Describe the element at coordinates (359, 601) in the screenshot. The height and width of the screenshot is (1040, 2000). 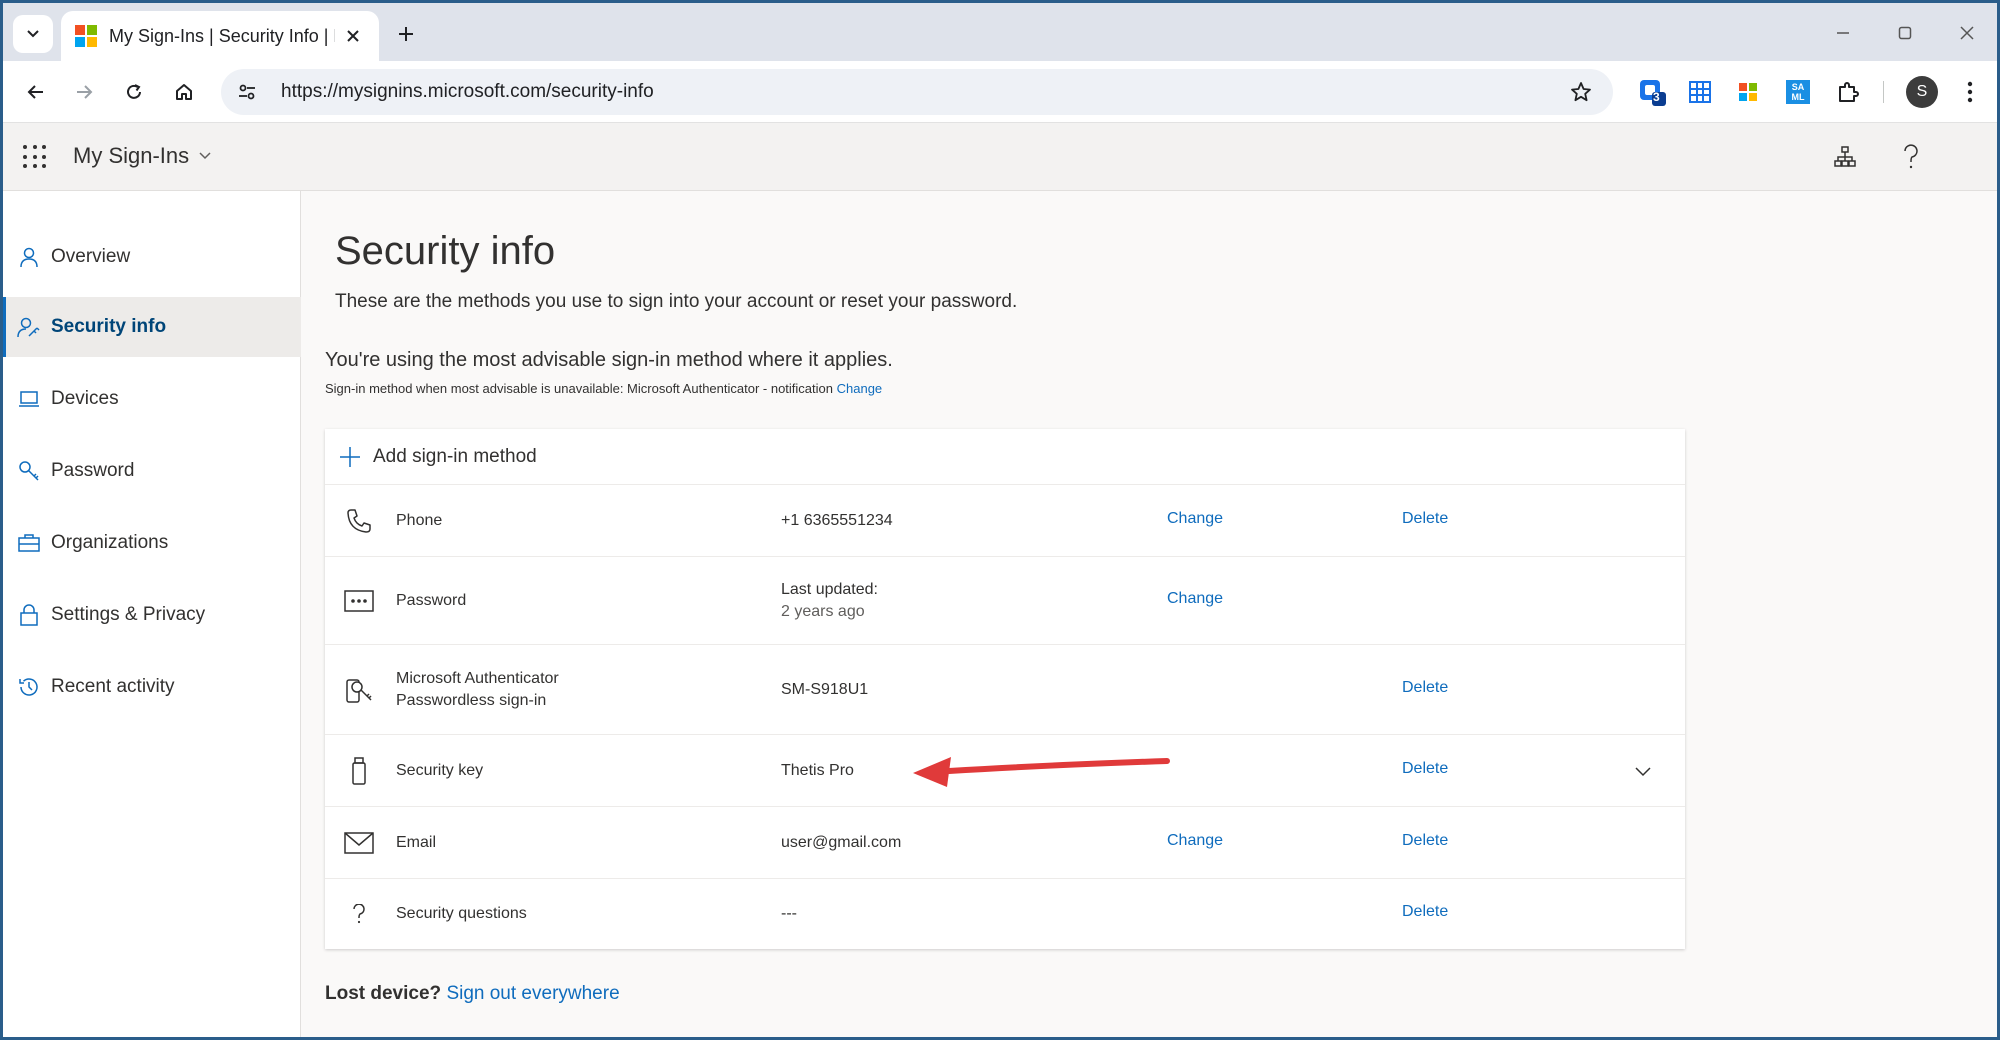
I see `password-dots-icon` at that location.